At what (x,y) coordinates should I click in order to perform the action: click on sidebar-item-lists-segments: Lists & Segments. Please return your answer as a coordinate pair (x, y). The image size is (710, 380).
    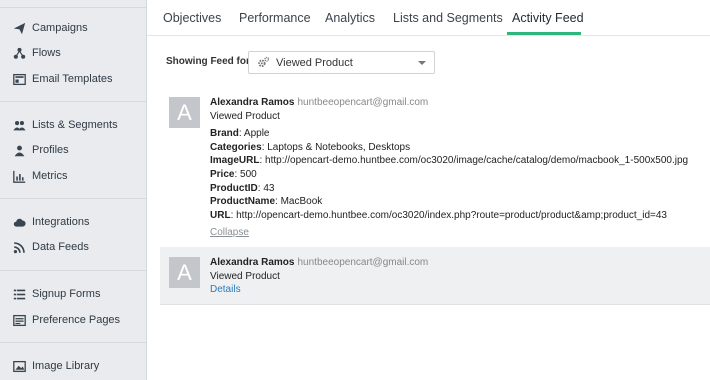
    Looking at the image, I should click on (73, 125).